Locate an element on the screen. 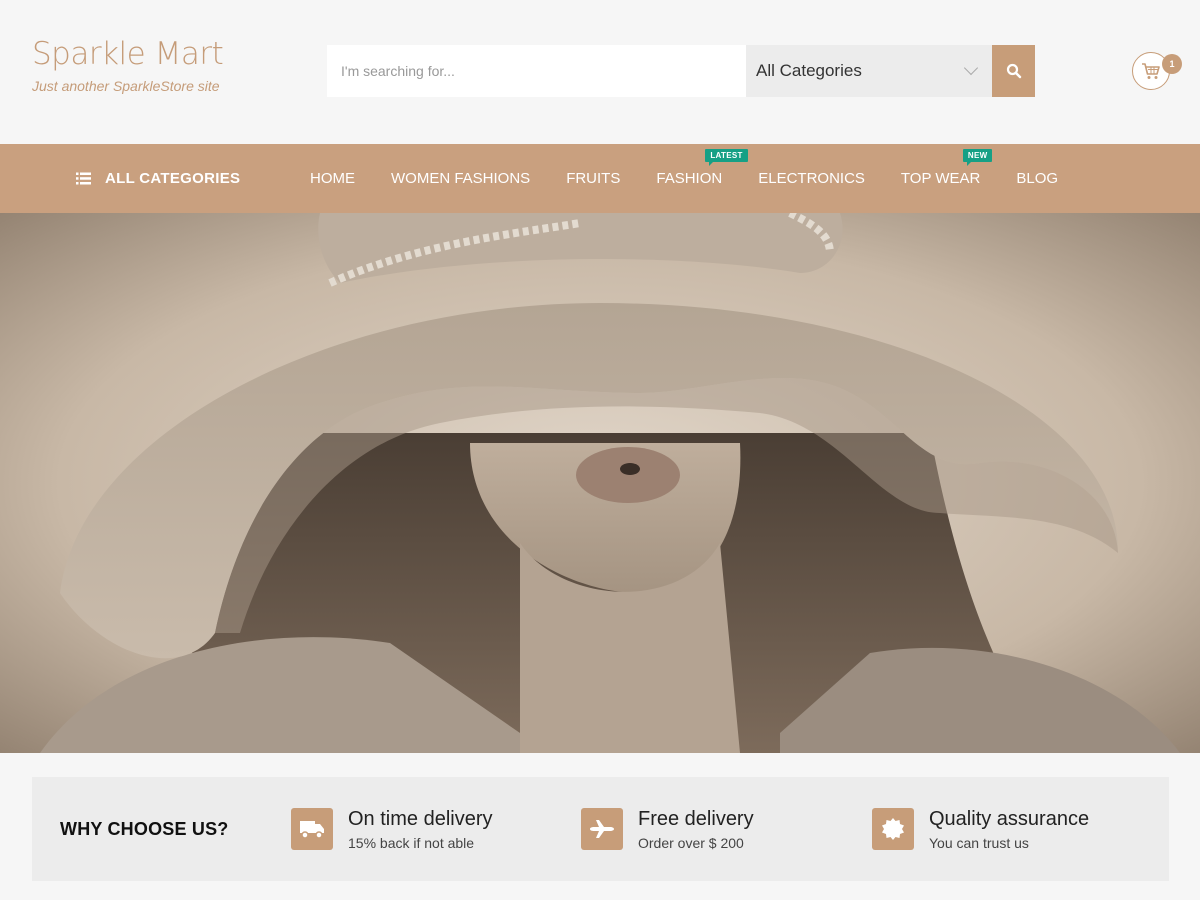 The image size is (1200, 900). nav-item-label: FRUITS is located at coordinates (593, 178).